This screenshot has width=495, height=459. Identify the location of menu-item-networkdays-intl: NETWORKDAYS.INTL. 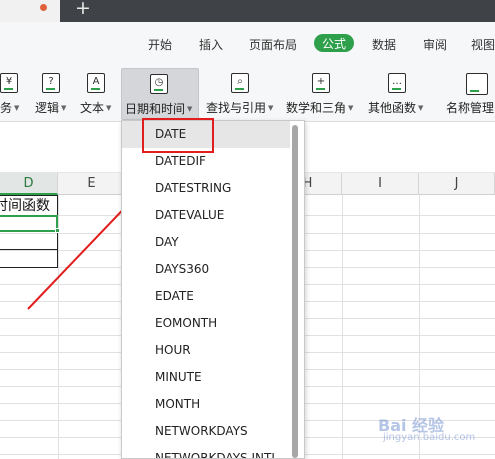
(206, 451).